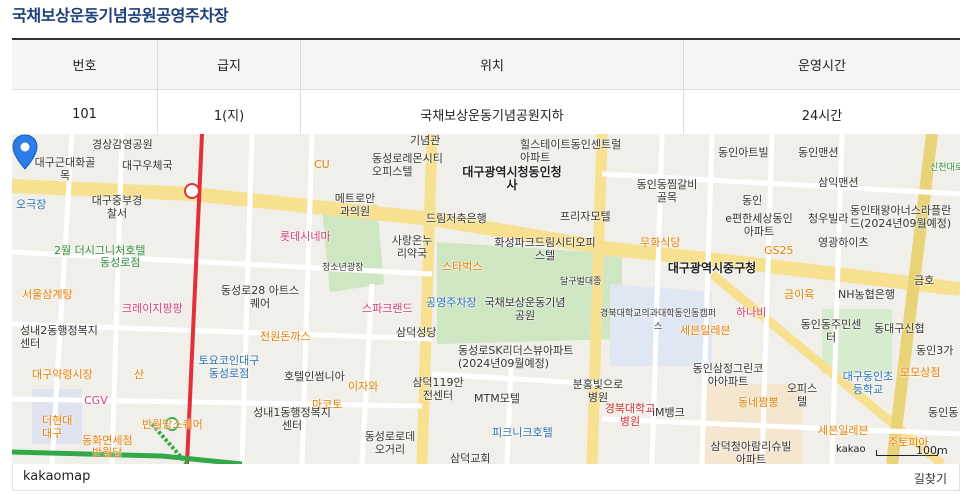 This screenshot has width=966, height=498. Describe the element at coordinates (831, 331) in the screenshot. I see `map-label: 동인동주민센터` at that location.